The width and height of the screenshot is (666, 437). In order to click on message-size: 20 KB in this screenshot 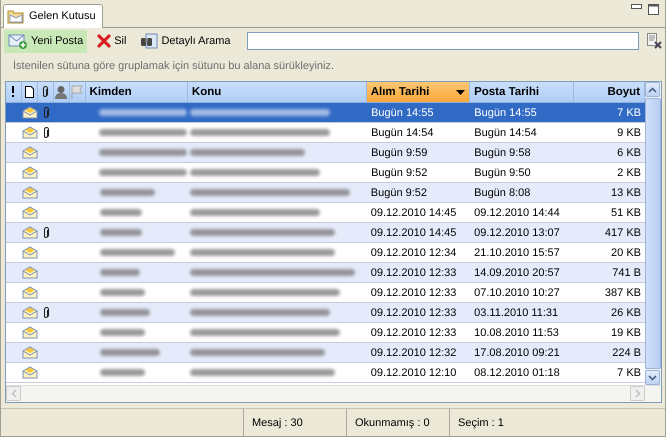, I will do `click(626, 252)`.